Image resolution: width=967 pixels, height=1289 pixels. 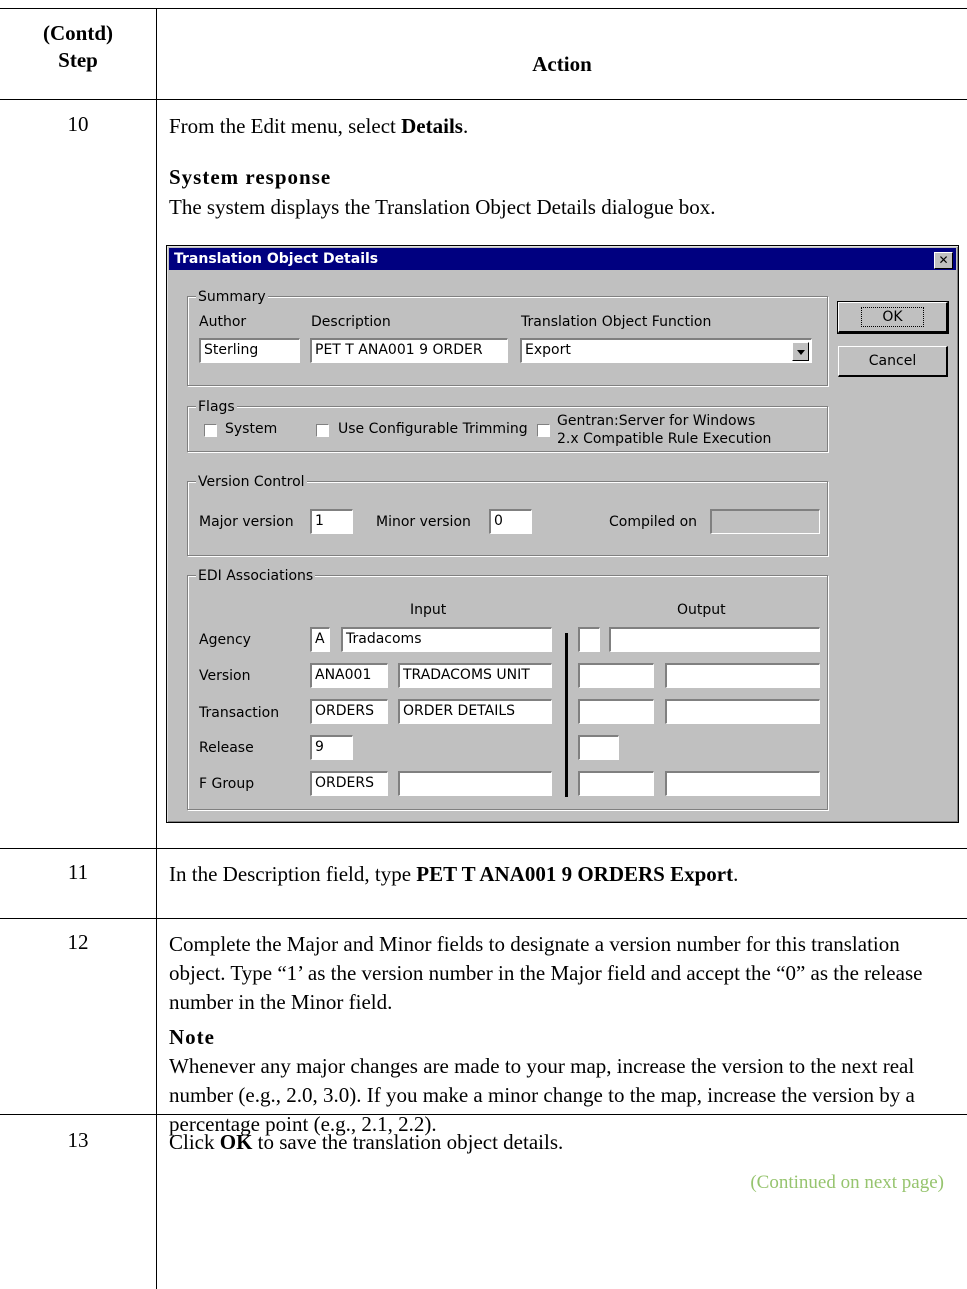 What do you see at coordinates (322, 430) in the screenshot?
I see `trimming-checkbox` at bounding box center [322, 430].